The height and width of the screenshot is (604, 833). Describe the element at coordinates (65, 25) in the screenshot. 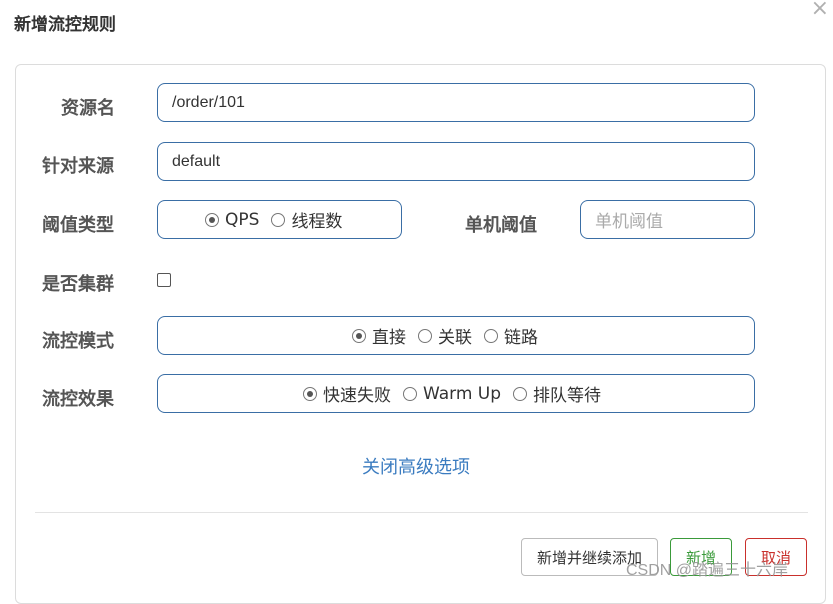

I see `dialog-title: 新增流控规则` at that location.